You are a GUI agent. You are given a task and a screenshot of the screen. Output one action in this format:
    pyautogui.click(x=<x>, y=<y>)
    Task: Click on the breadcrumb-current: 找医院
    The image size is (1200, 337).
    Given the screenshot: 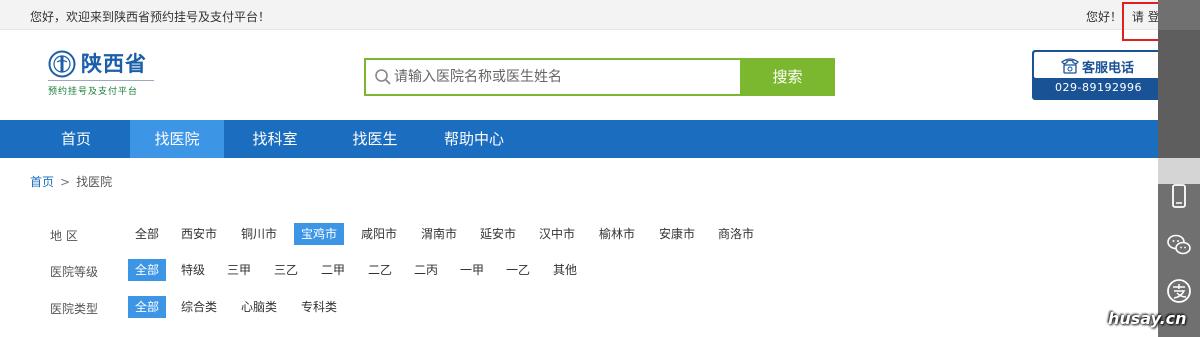 What is the action you would take?
    pyautogui.click(x=94, y=182)
    